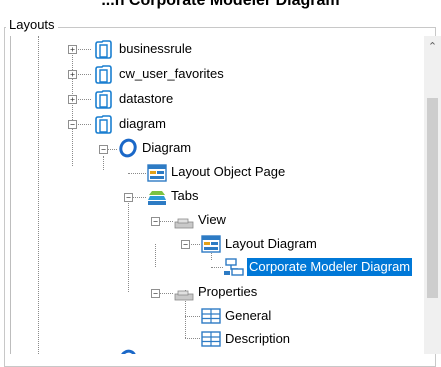 This screenshot has height=367, width=441. I want to click on tree-node-label: diagram, so click(142, 123).